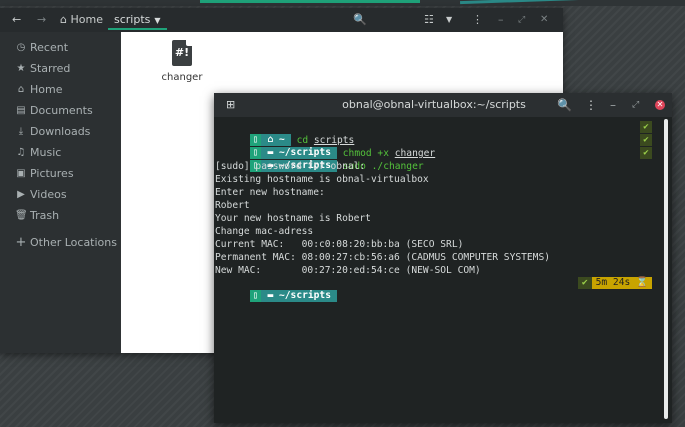 The width and height of the screenshot is (685, 427). What do you see at coordinates (157, 20) in the screenshot?
I see `chevron-down-icon: ▼` at bounding box center [157, 20].